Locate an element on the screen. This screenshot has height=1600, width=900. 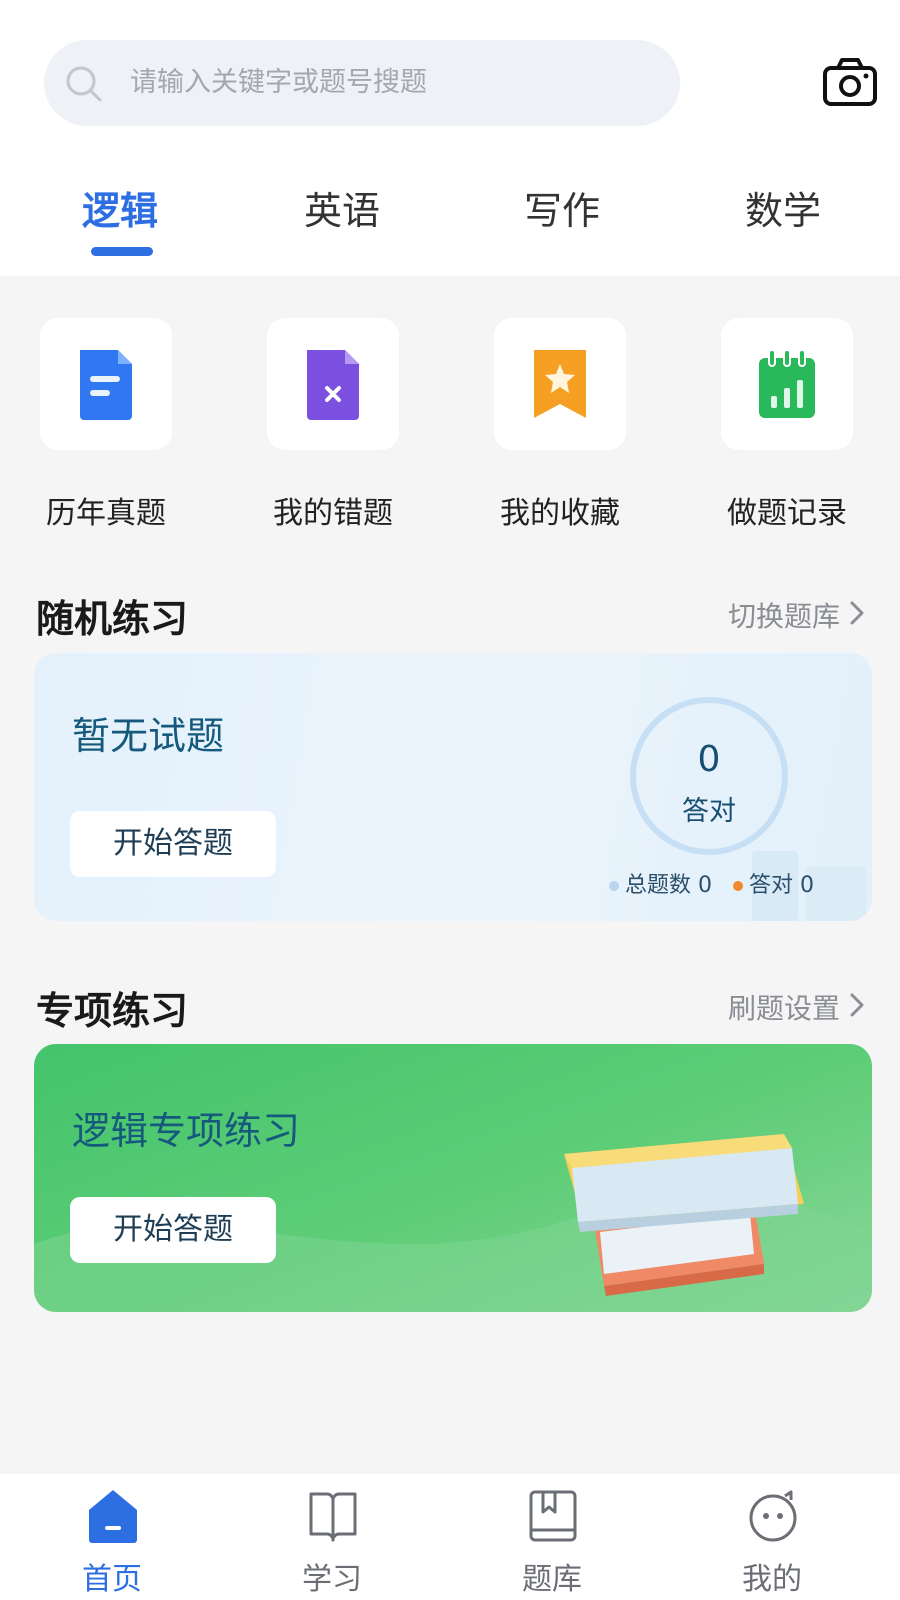
active-tab-indicator is located at coordinates (122, 251).